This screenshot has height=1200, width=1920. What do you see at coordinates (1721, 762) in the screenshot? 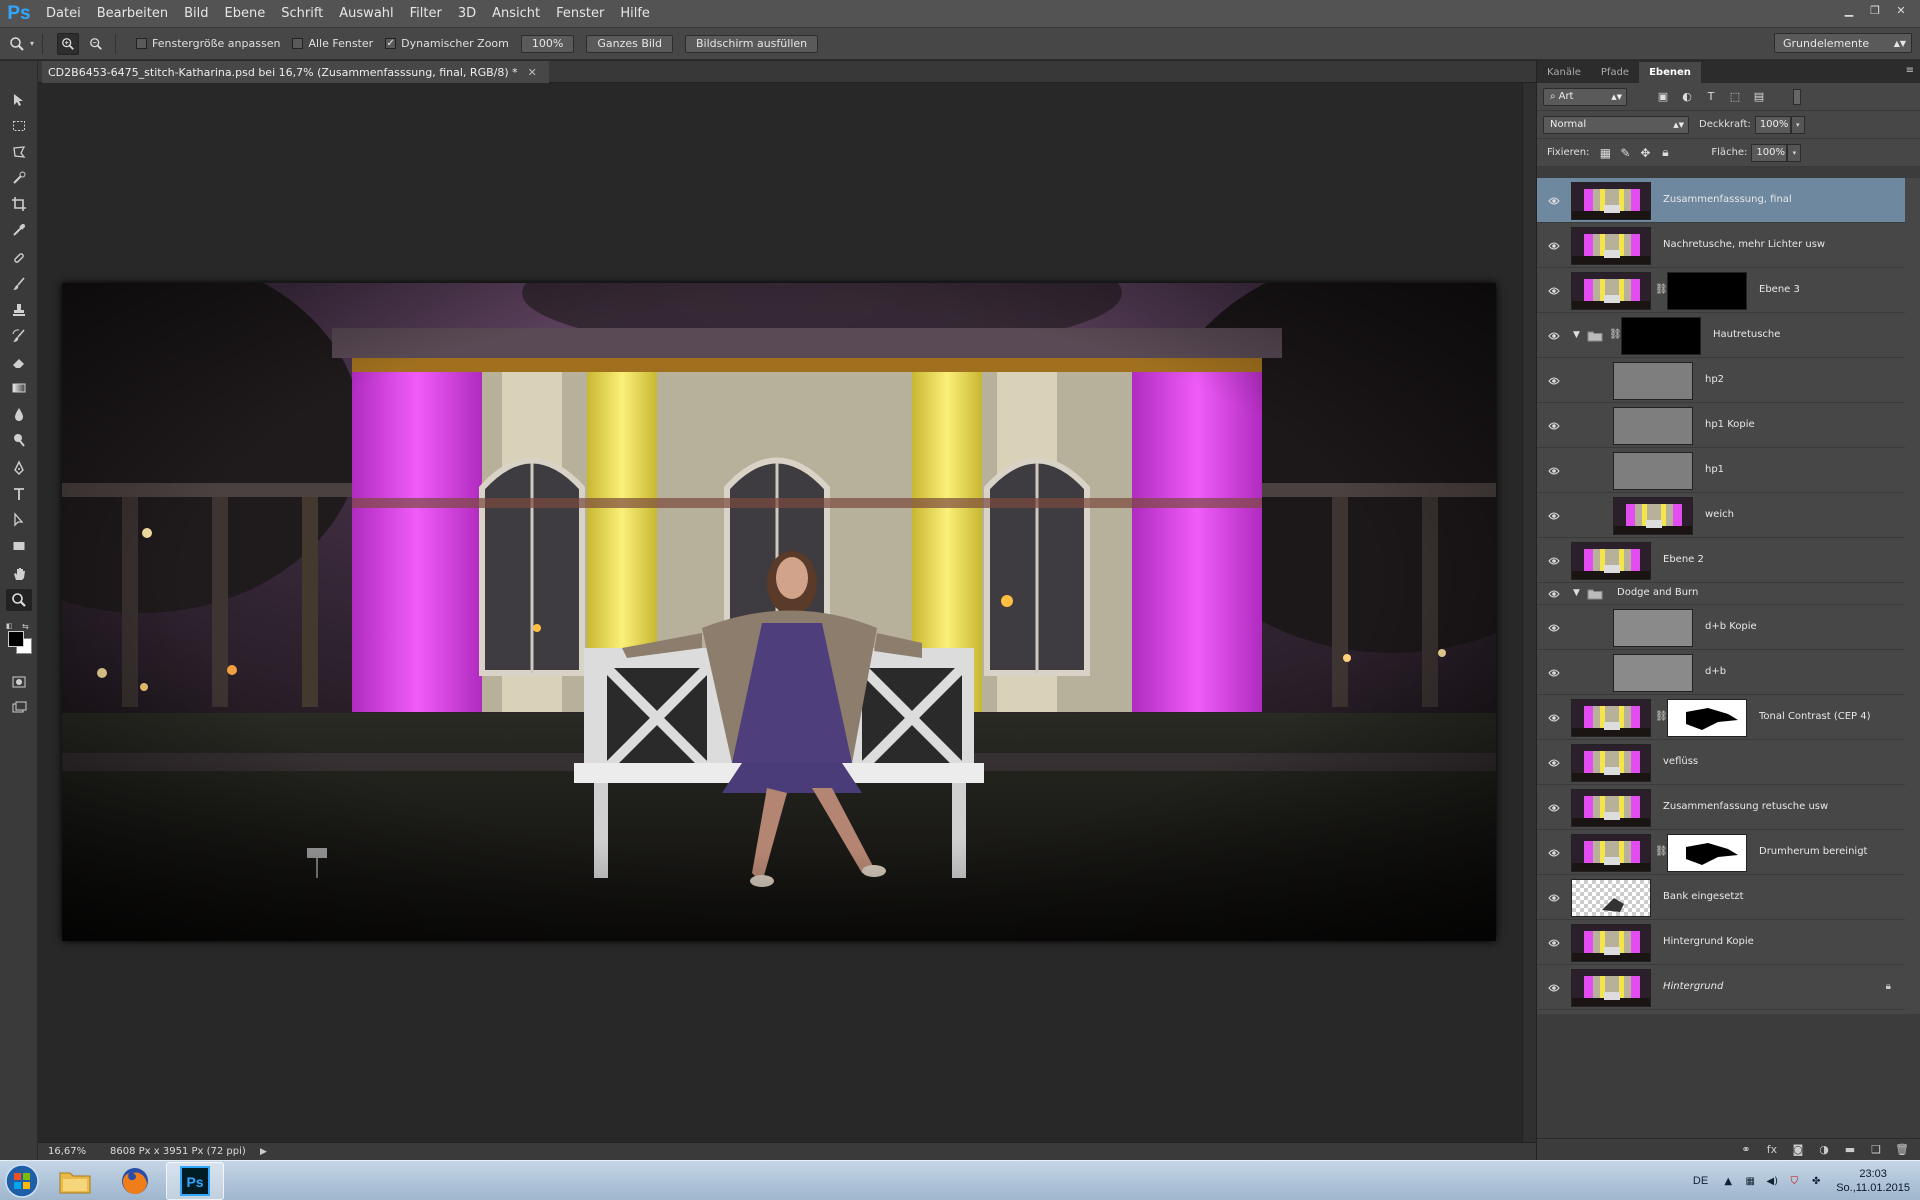
I see `layer-row: veflüss` at bounding box center [1721, 762].